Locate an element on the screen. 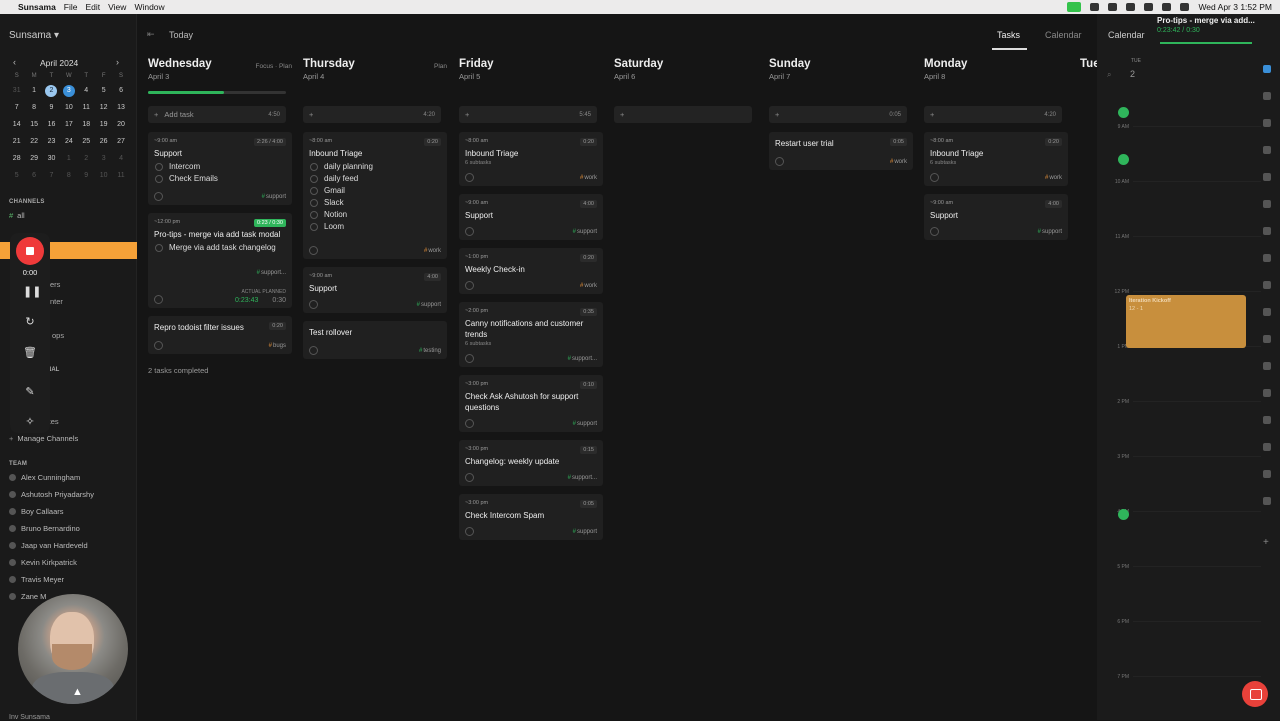 Image resolution: width=1280 pixels, height=721 pixels. calendar-day: 9 is located at coordinates (86, 175).